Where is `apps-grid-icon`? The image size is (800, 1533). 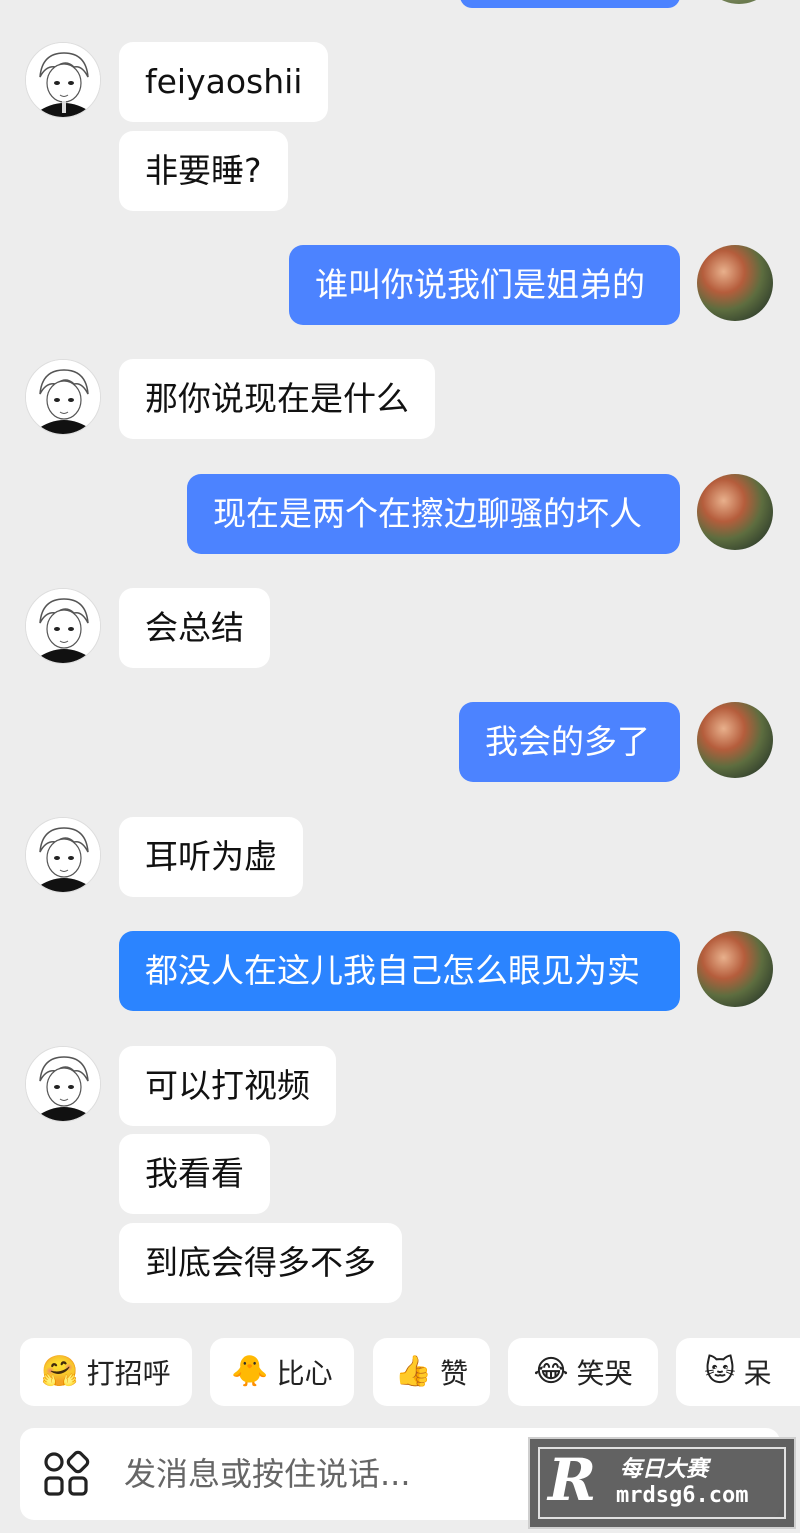 apps-grid-icon is located at coordinates (66, 1474).